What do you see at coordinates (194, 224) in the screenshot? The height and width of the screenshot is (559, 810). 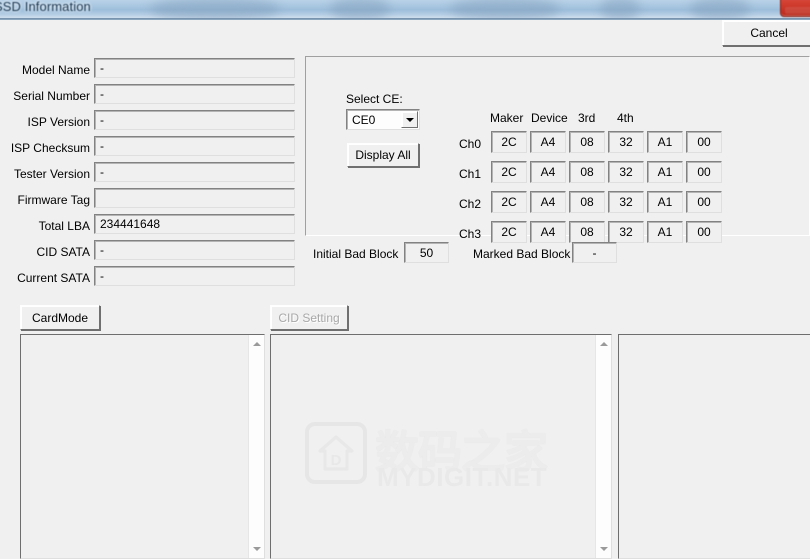 I see `field-value-total-lba: 234441648` at bounding box center [194, 224].